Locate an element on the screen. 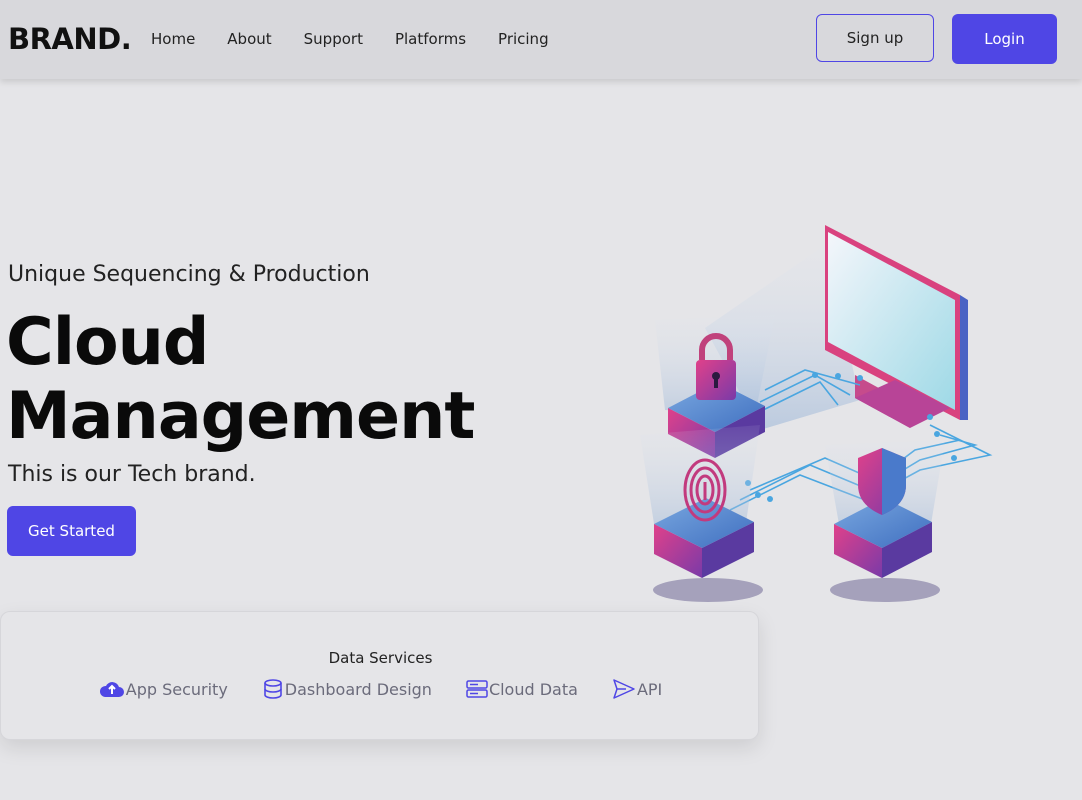 The width and height of the screenshot is (1082, 800). service-label: API is located at coordinates (649, 689).